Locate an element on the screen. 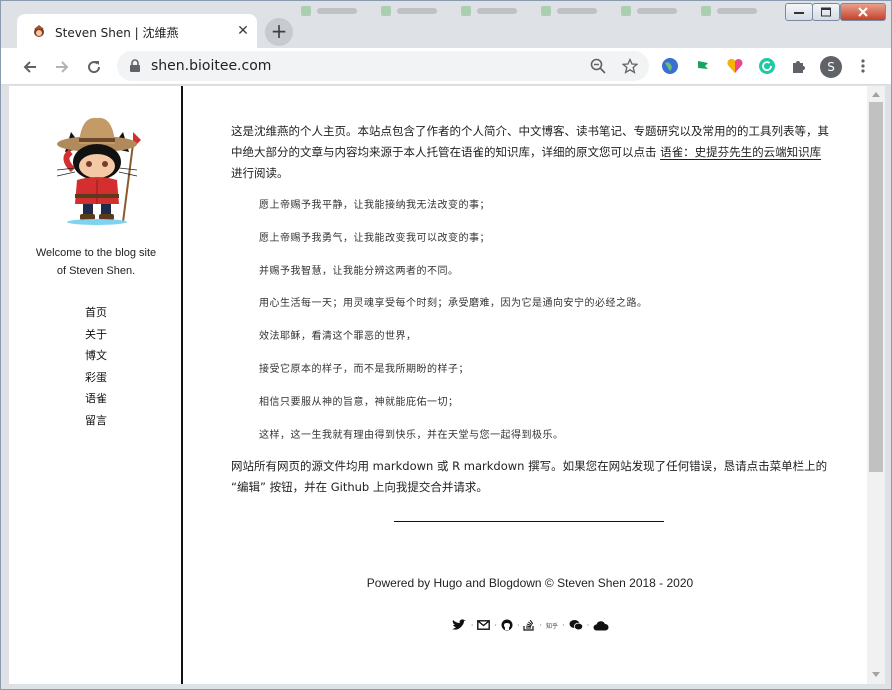 The width and height of the screenshot is (892, 690). nav-item-posts: 博文 is located at coordinates (96, 356).